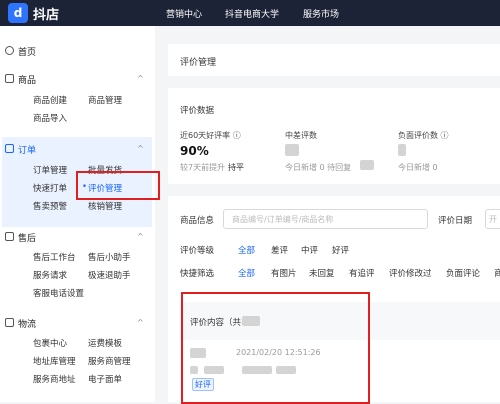  Describe the element at coordinates (27, 149) in the screenshot. I see `sidebar-section-order: 订单` at that location.